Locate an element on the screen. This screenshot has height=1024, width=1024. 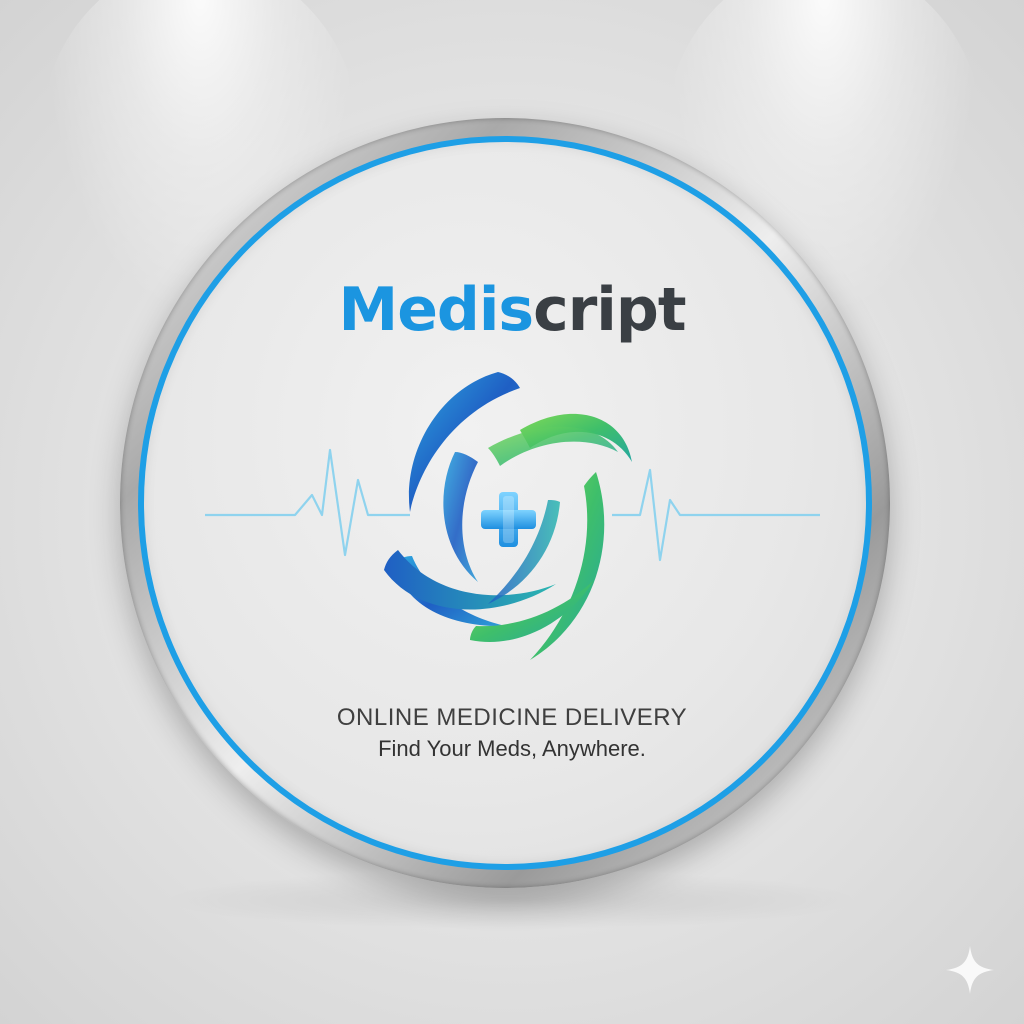
tagline-service: ONLINE MEDICINE DELIVERY is located at coordinates (512, 717).